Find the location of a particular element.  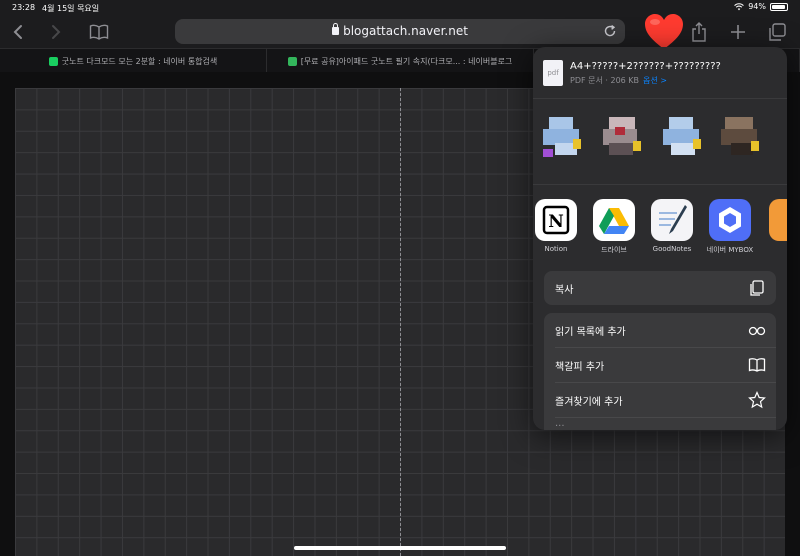

app-google-drive: 드라이브 is located at coordinates (614, 227).